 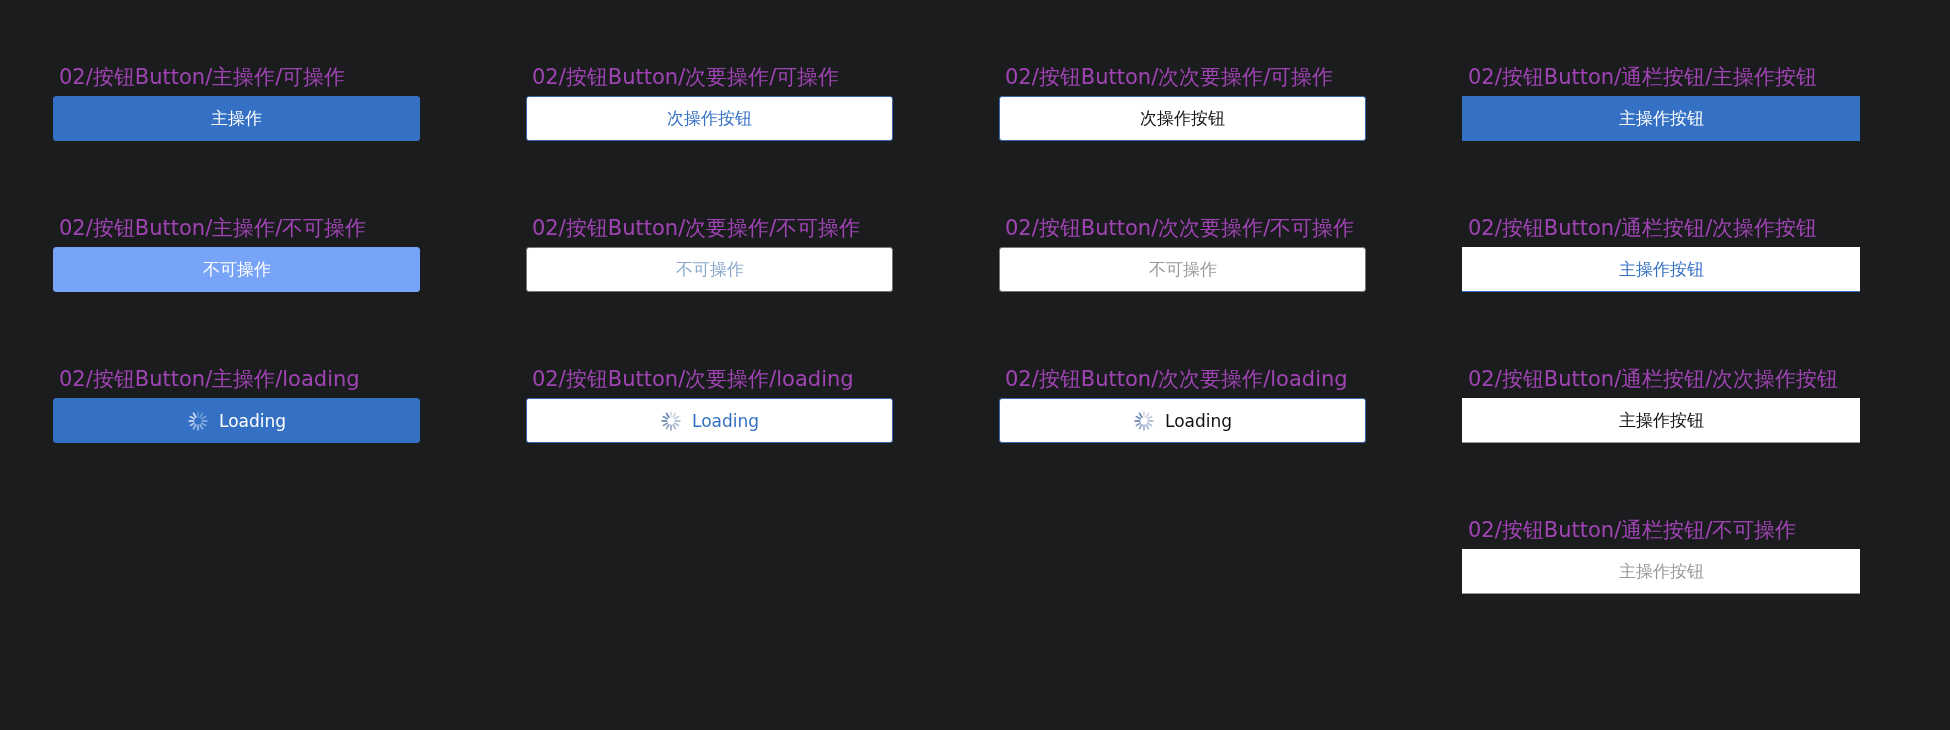 I want to click on component-title: 02/按钮Button/次次要操作/loading, so click(x=1176, y=379).